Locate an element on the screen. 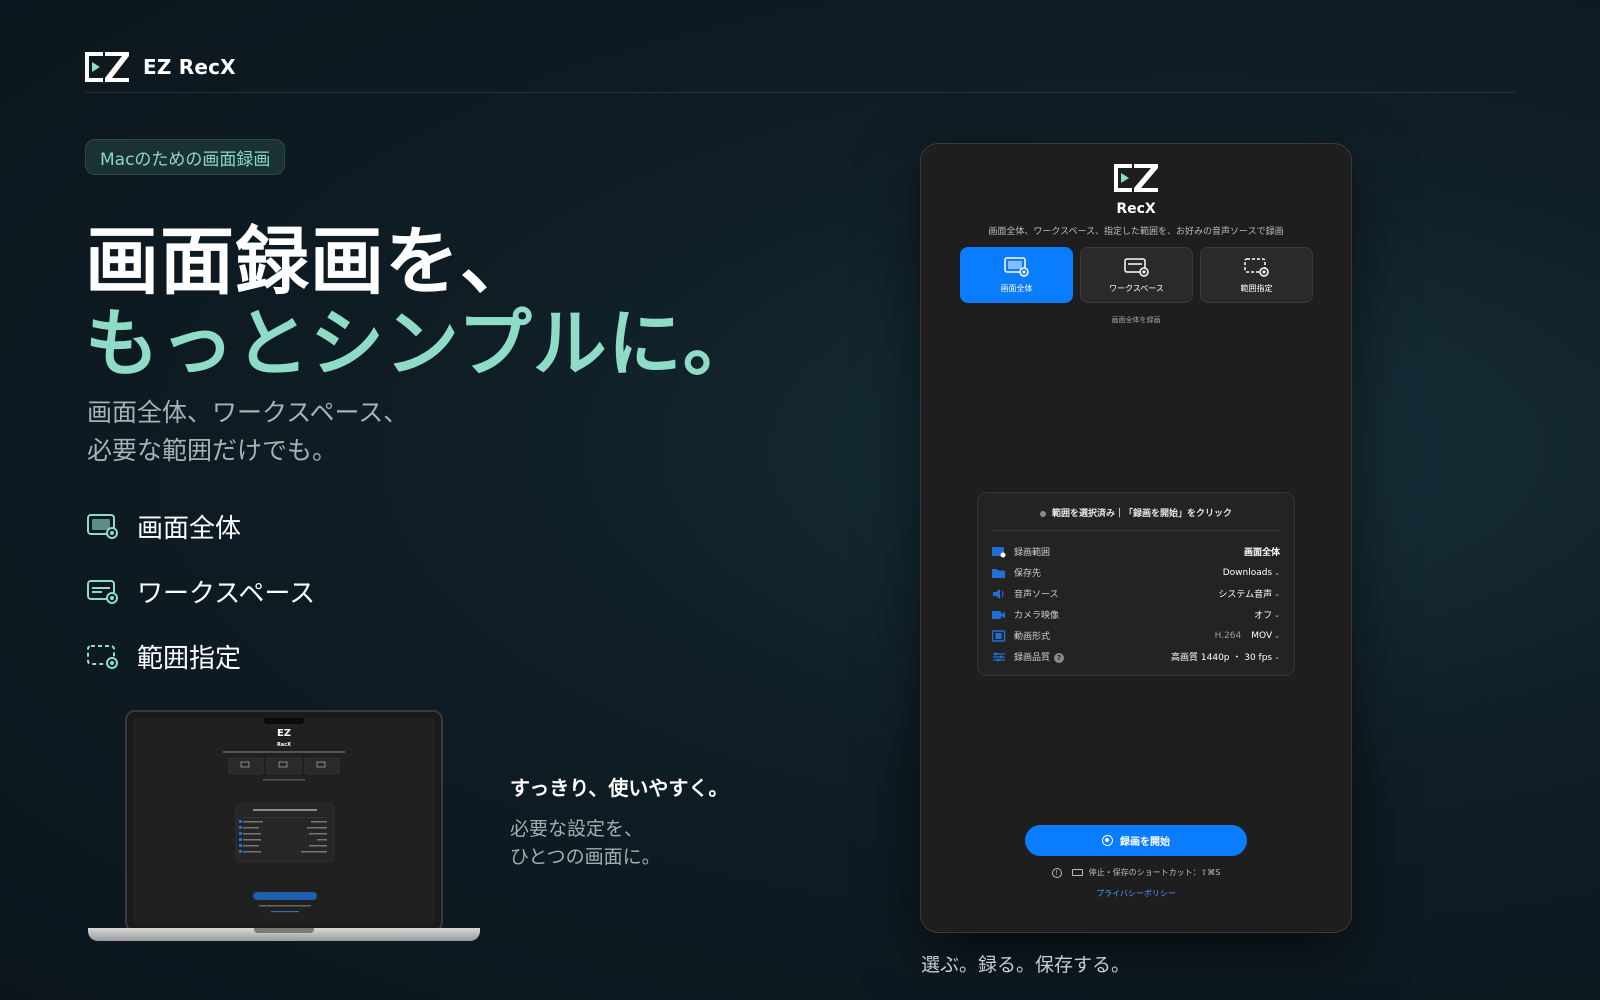 Image resolution: width=1600 pixels, height=1000 pixels. laptop-mockup: EZ RecX is located at coordinates (284, 827).